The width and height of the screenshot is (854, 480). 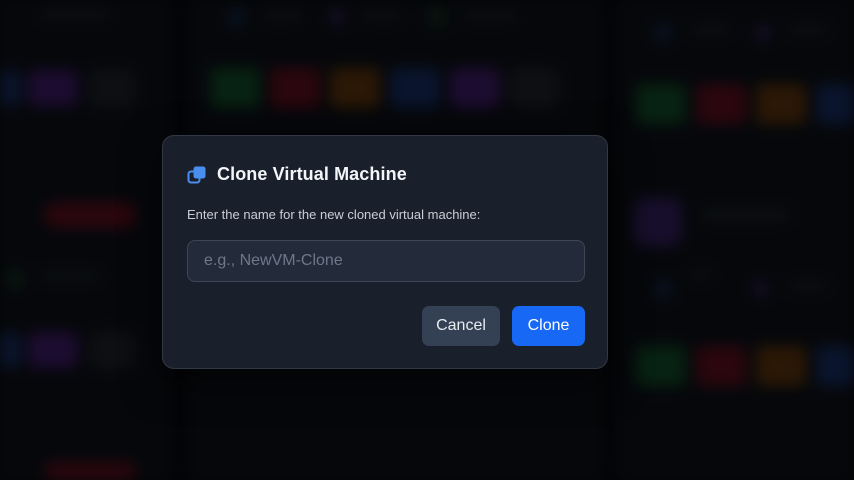 I want to click on clone-icon, so click(x=197, y=175).